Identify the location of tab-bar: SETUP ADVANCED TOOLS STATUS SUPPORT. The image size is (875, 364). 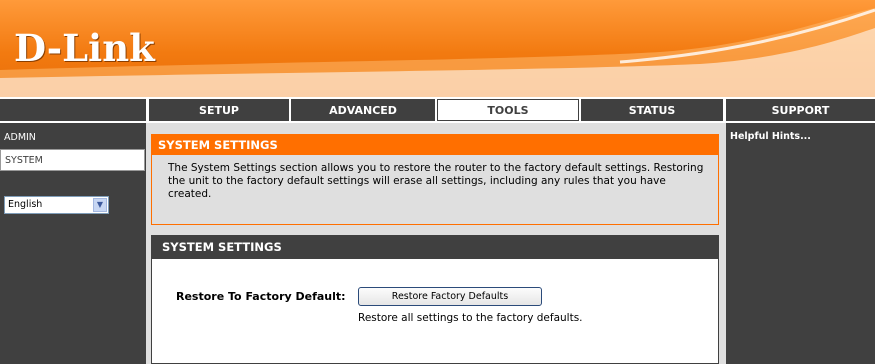
(437, 110).